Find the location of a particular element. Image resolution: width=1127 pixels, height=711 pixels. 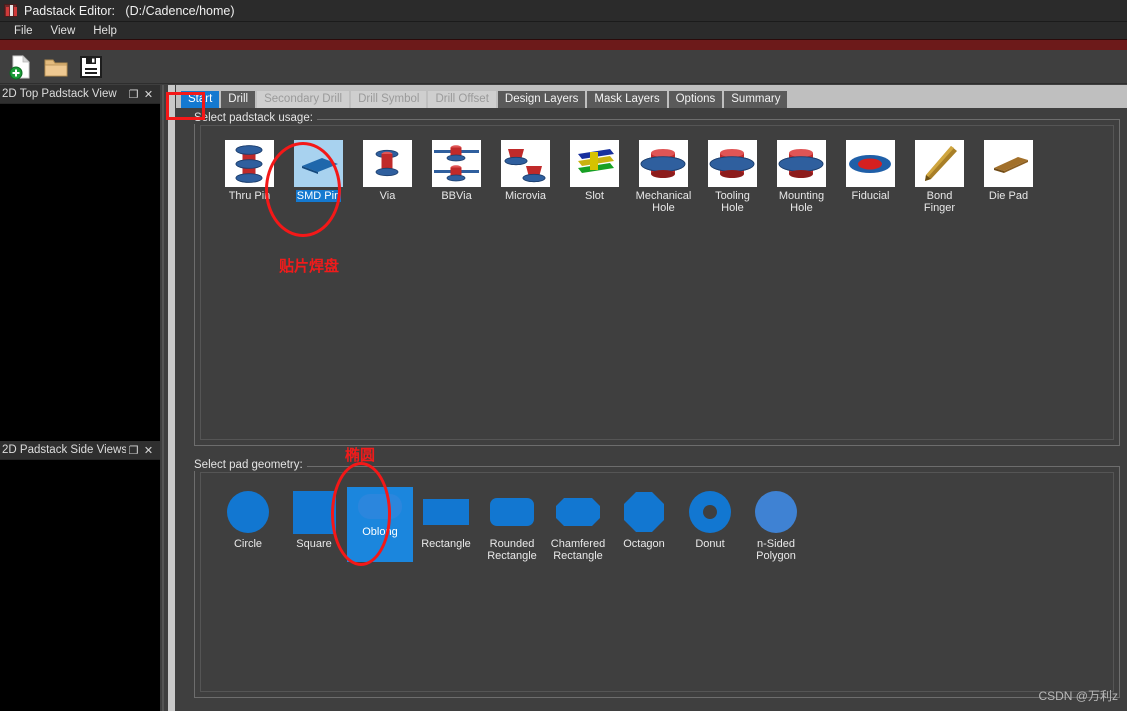

padstack-usage-label-10: Bond Finger is located at coordinates (939, 202).